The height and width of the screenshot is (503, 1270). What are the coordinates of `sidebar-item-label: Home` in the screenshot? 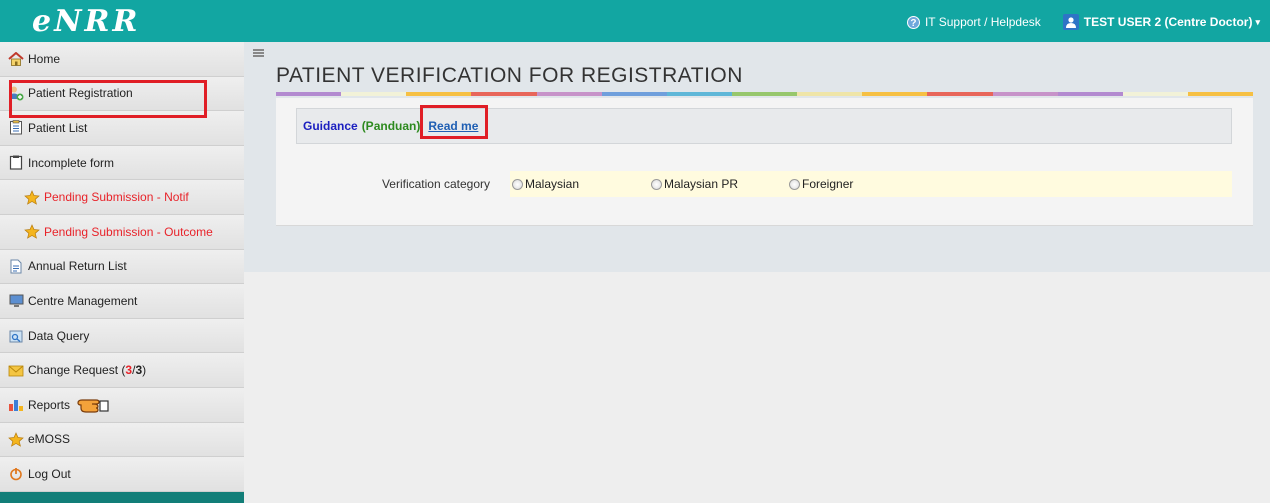 It's located at (44, 58).